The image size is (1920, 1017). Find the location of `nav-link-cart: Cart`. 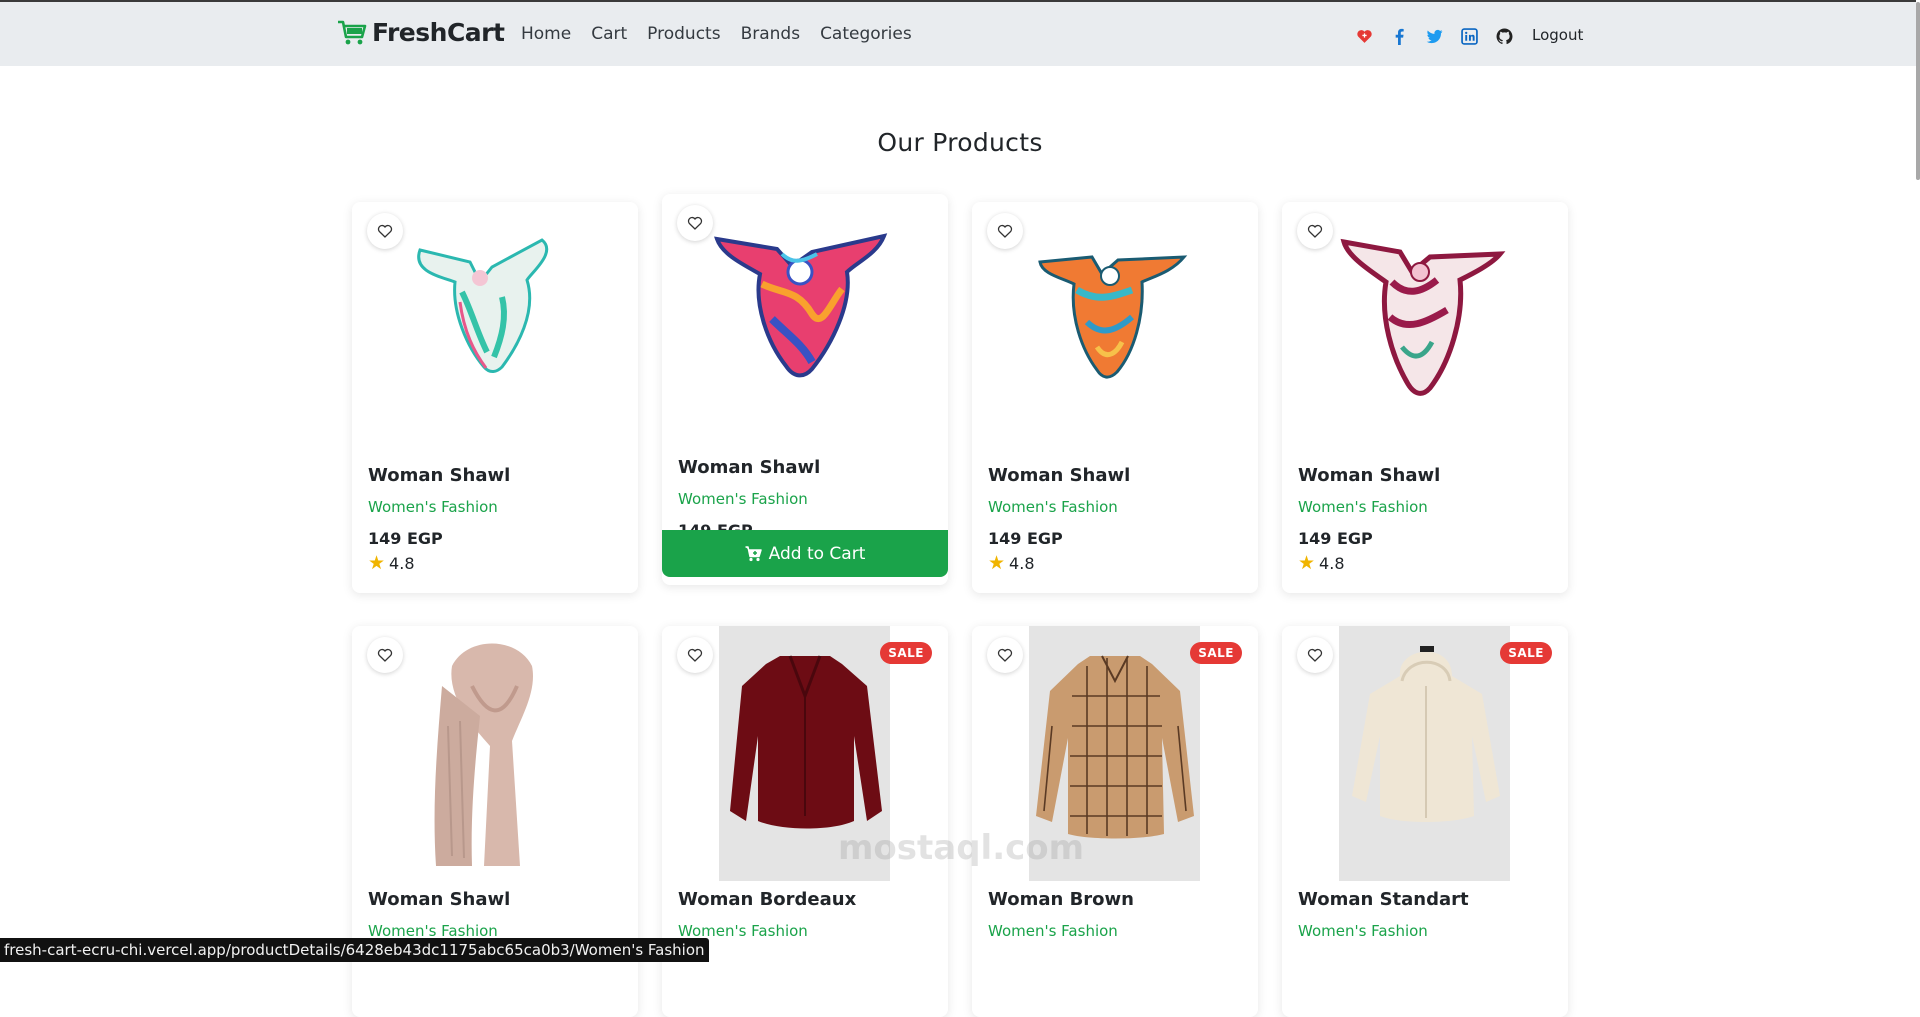

nav-link-cart: Cart is located at coordinates (609, 34).